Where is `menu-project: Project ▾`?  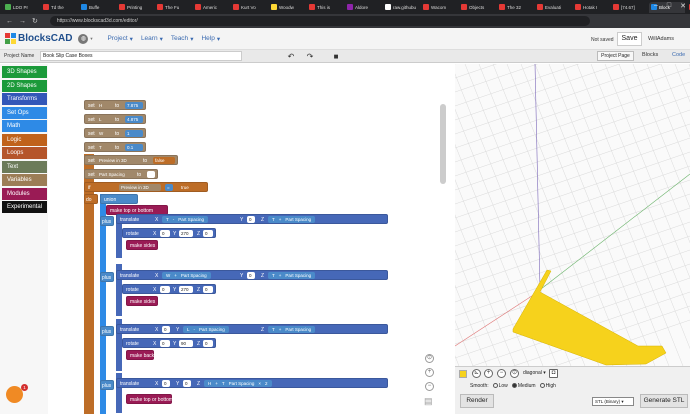
menu-project: Project ▾ is located at coordinates (120, 39).